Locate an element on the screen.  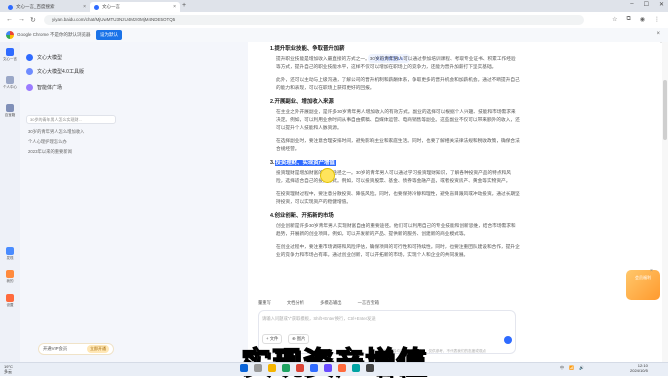
rail-item-profile: 个人中心 is located at coordinates (10, 83).